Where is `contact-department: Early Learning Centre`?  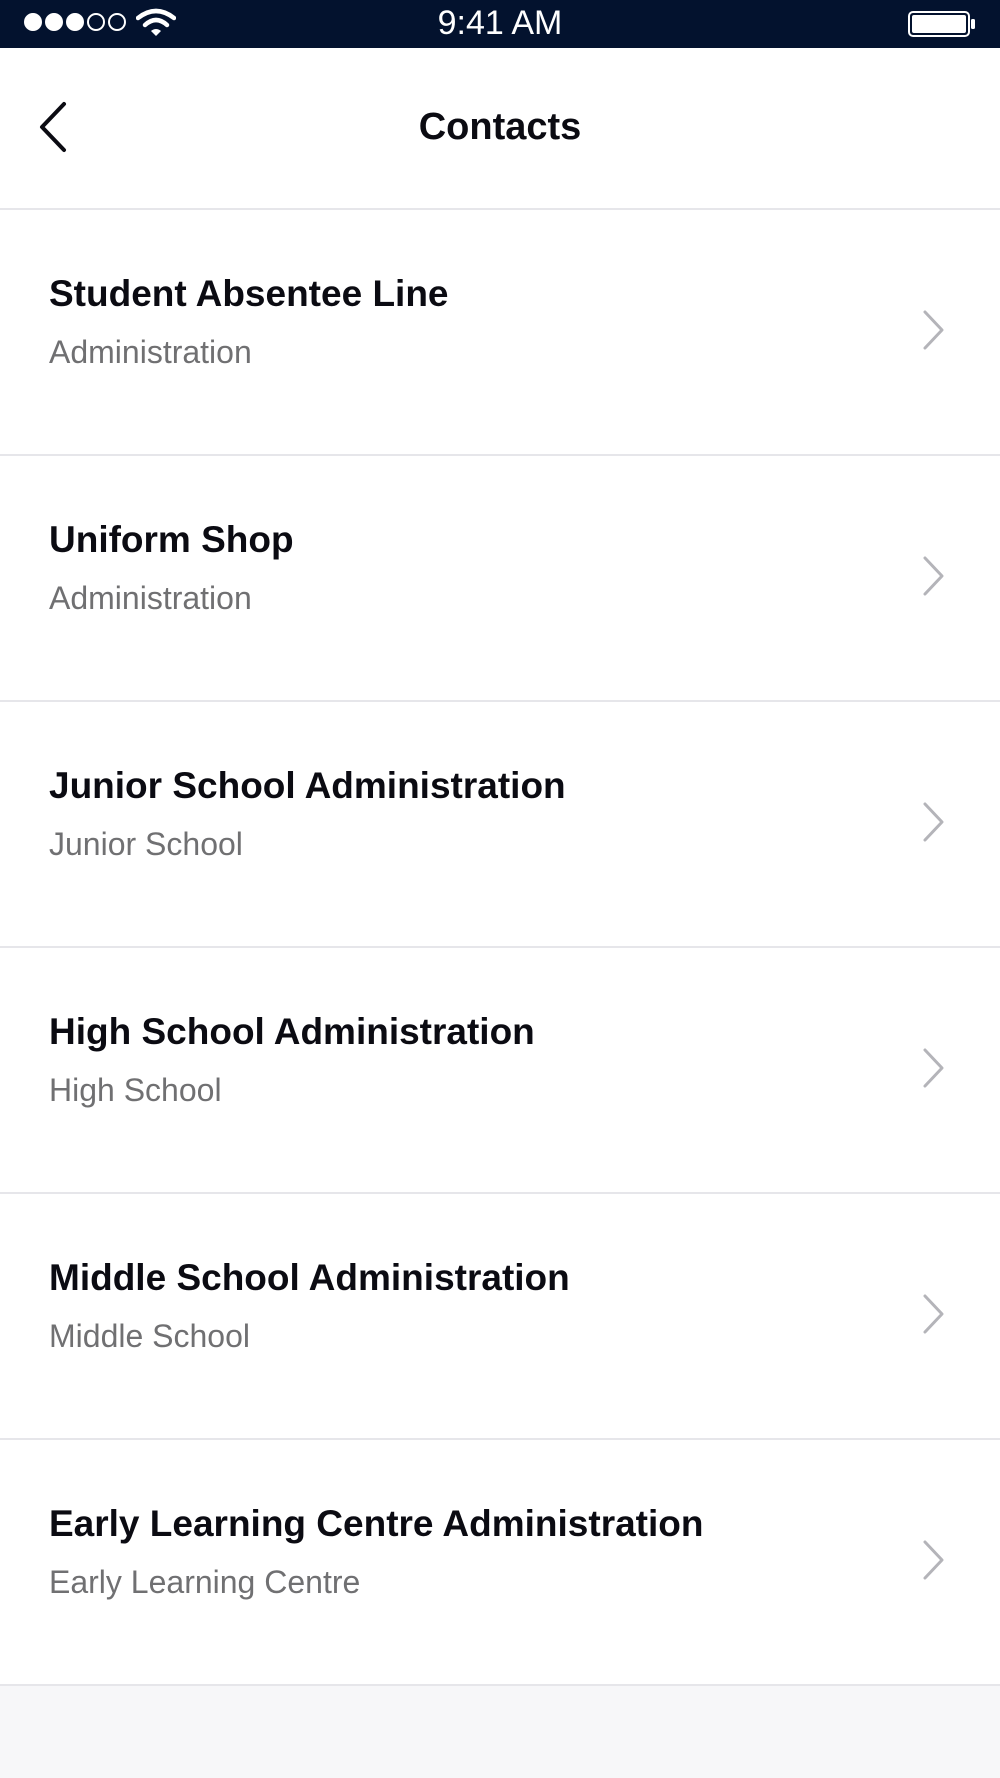
contact-department: Early Learning Centre is located at coordinates (205, 1582).